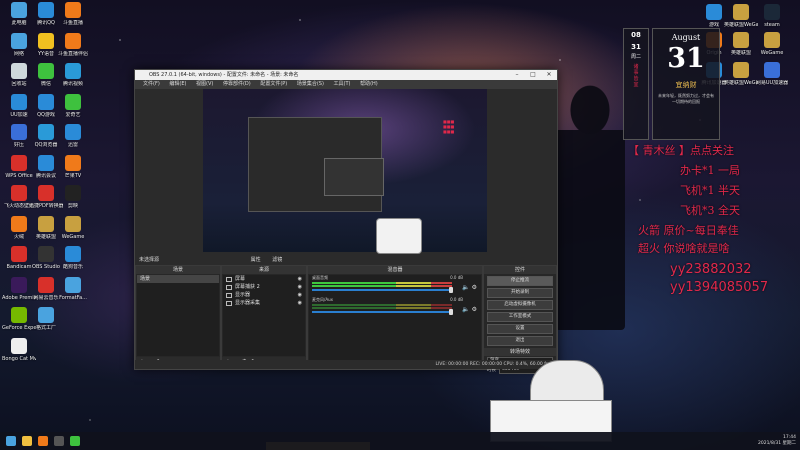 This screenshot has height=450, width=800. I want to click on desktop-icon: 斗鱼直播伴侣, so click(73, 44).